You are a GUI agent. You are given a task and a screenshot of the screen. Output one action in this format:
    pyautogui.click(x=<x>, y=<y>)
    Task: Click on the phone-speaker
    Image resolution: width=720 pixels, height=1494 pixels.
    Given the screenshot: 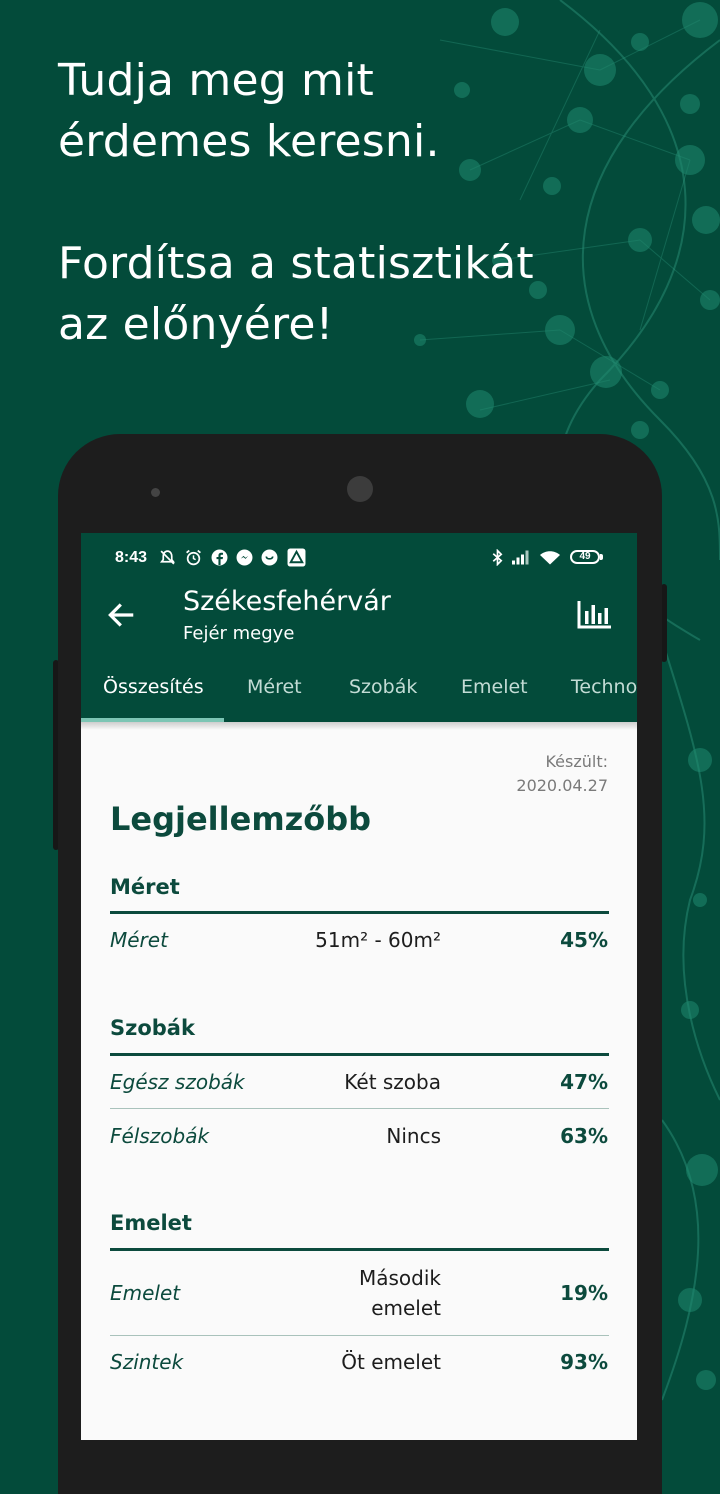 What is the action you would take?
    pyautogui.click(x=155, y=492)
    